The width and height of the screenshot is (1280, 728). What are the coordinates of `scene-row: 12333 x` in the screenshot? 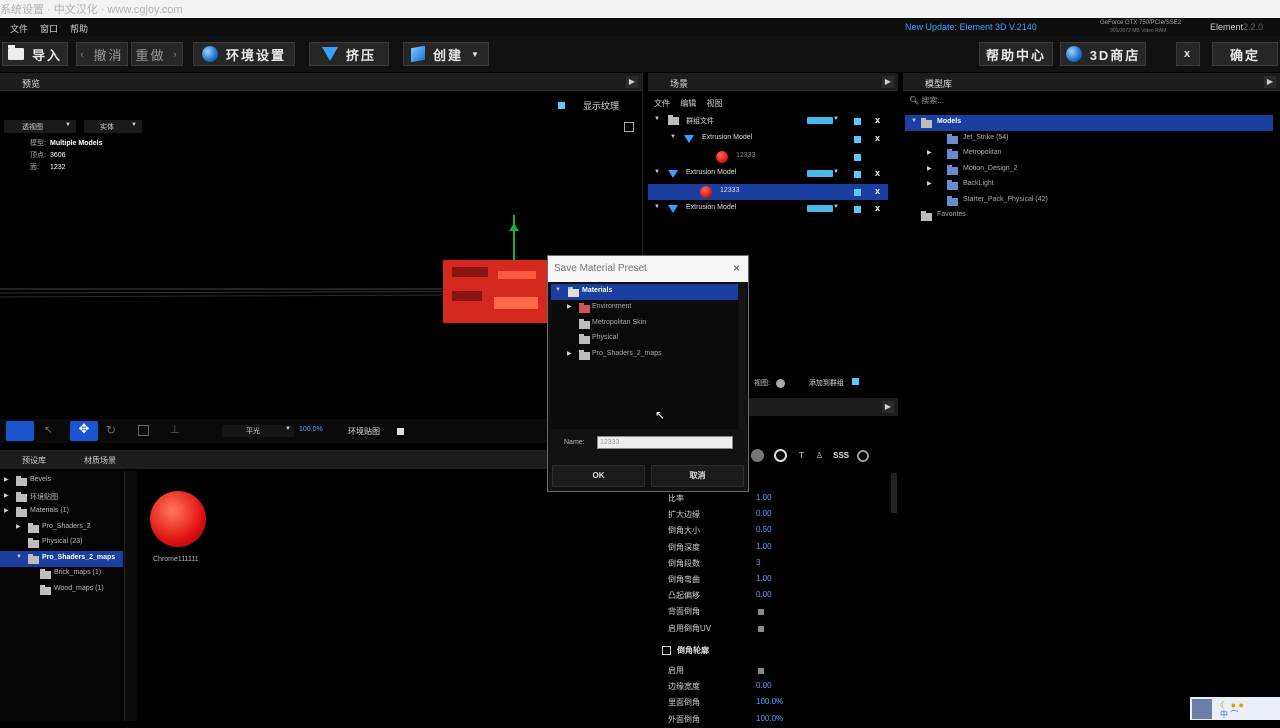 It's located at (768, 192).